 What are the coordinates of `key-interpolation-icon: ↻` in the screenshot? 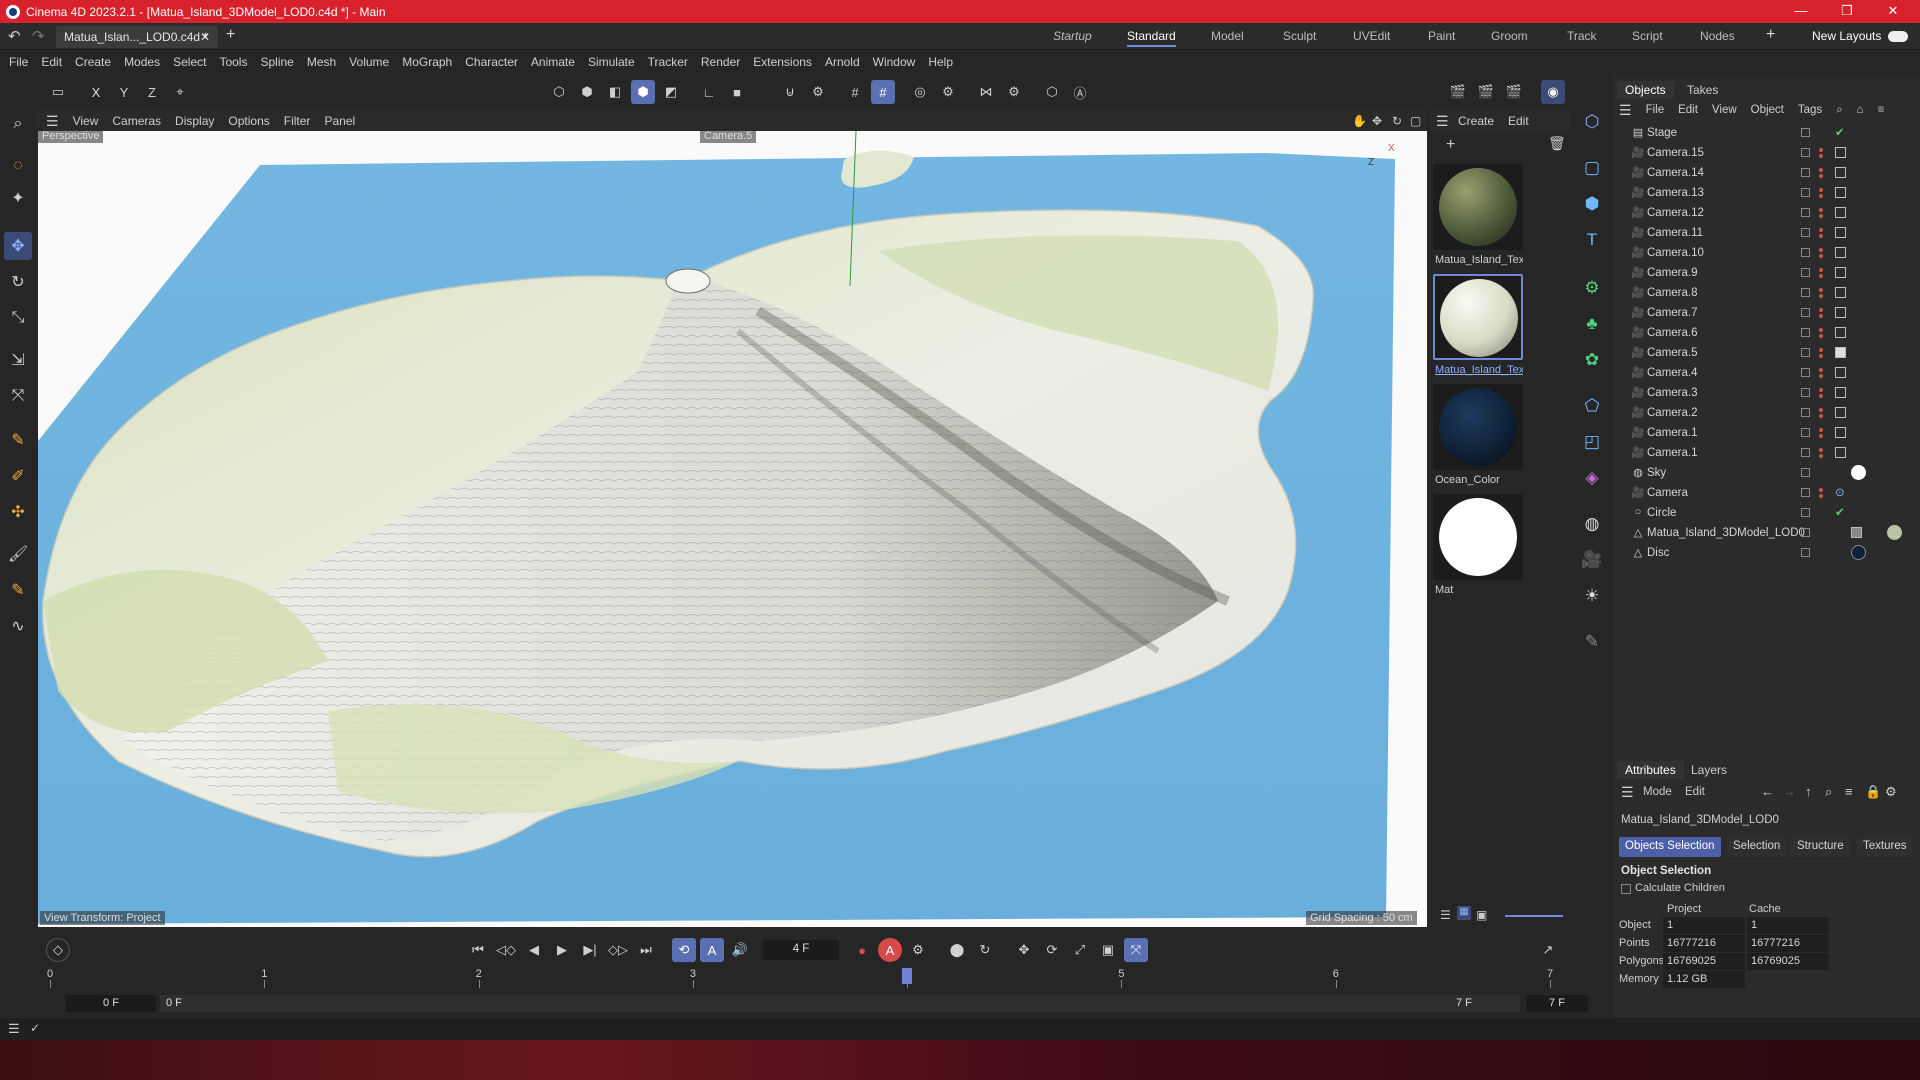 It's located at (985, 950).